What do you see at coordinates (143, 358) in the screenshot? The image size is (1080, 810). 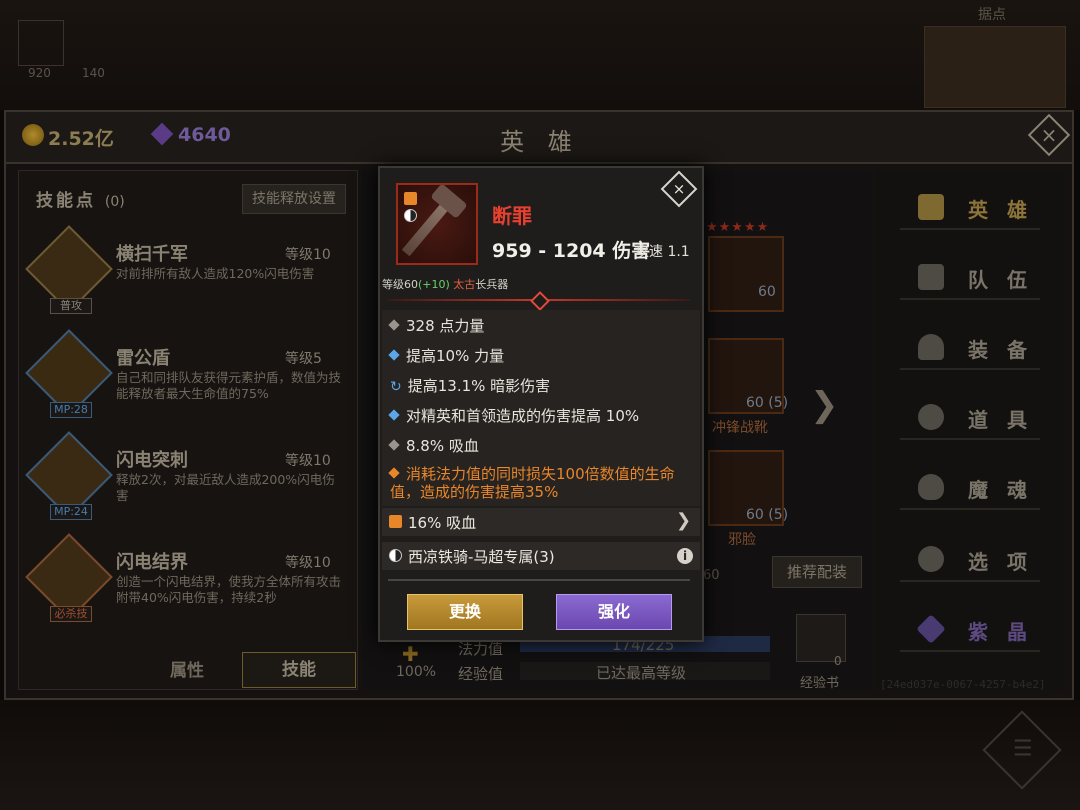 I see `skill-name: 雷公盾` at bounding box center [143, 358].